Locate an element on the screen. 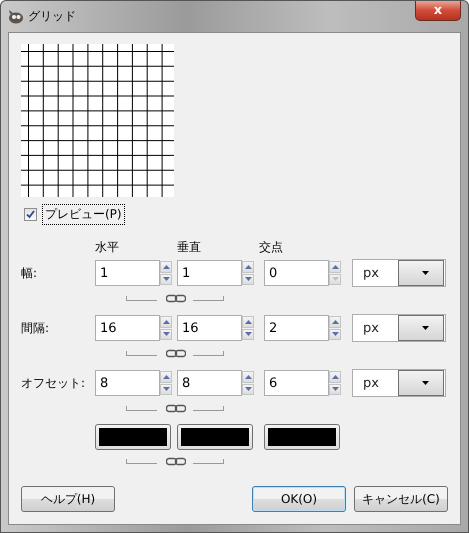  number-field: 6 is located at coordinates (296, 383).